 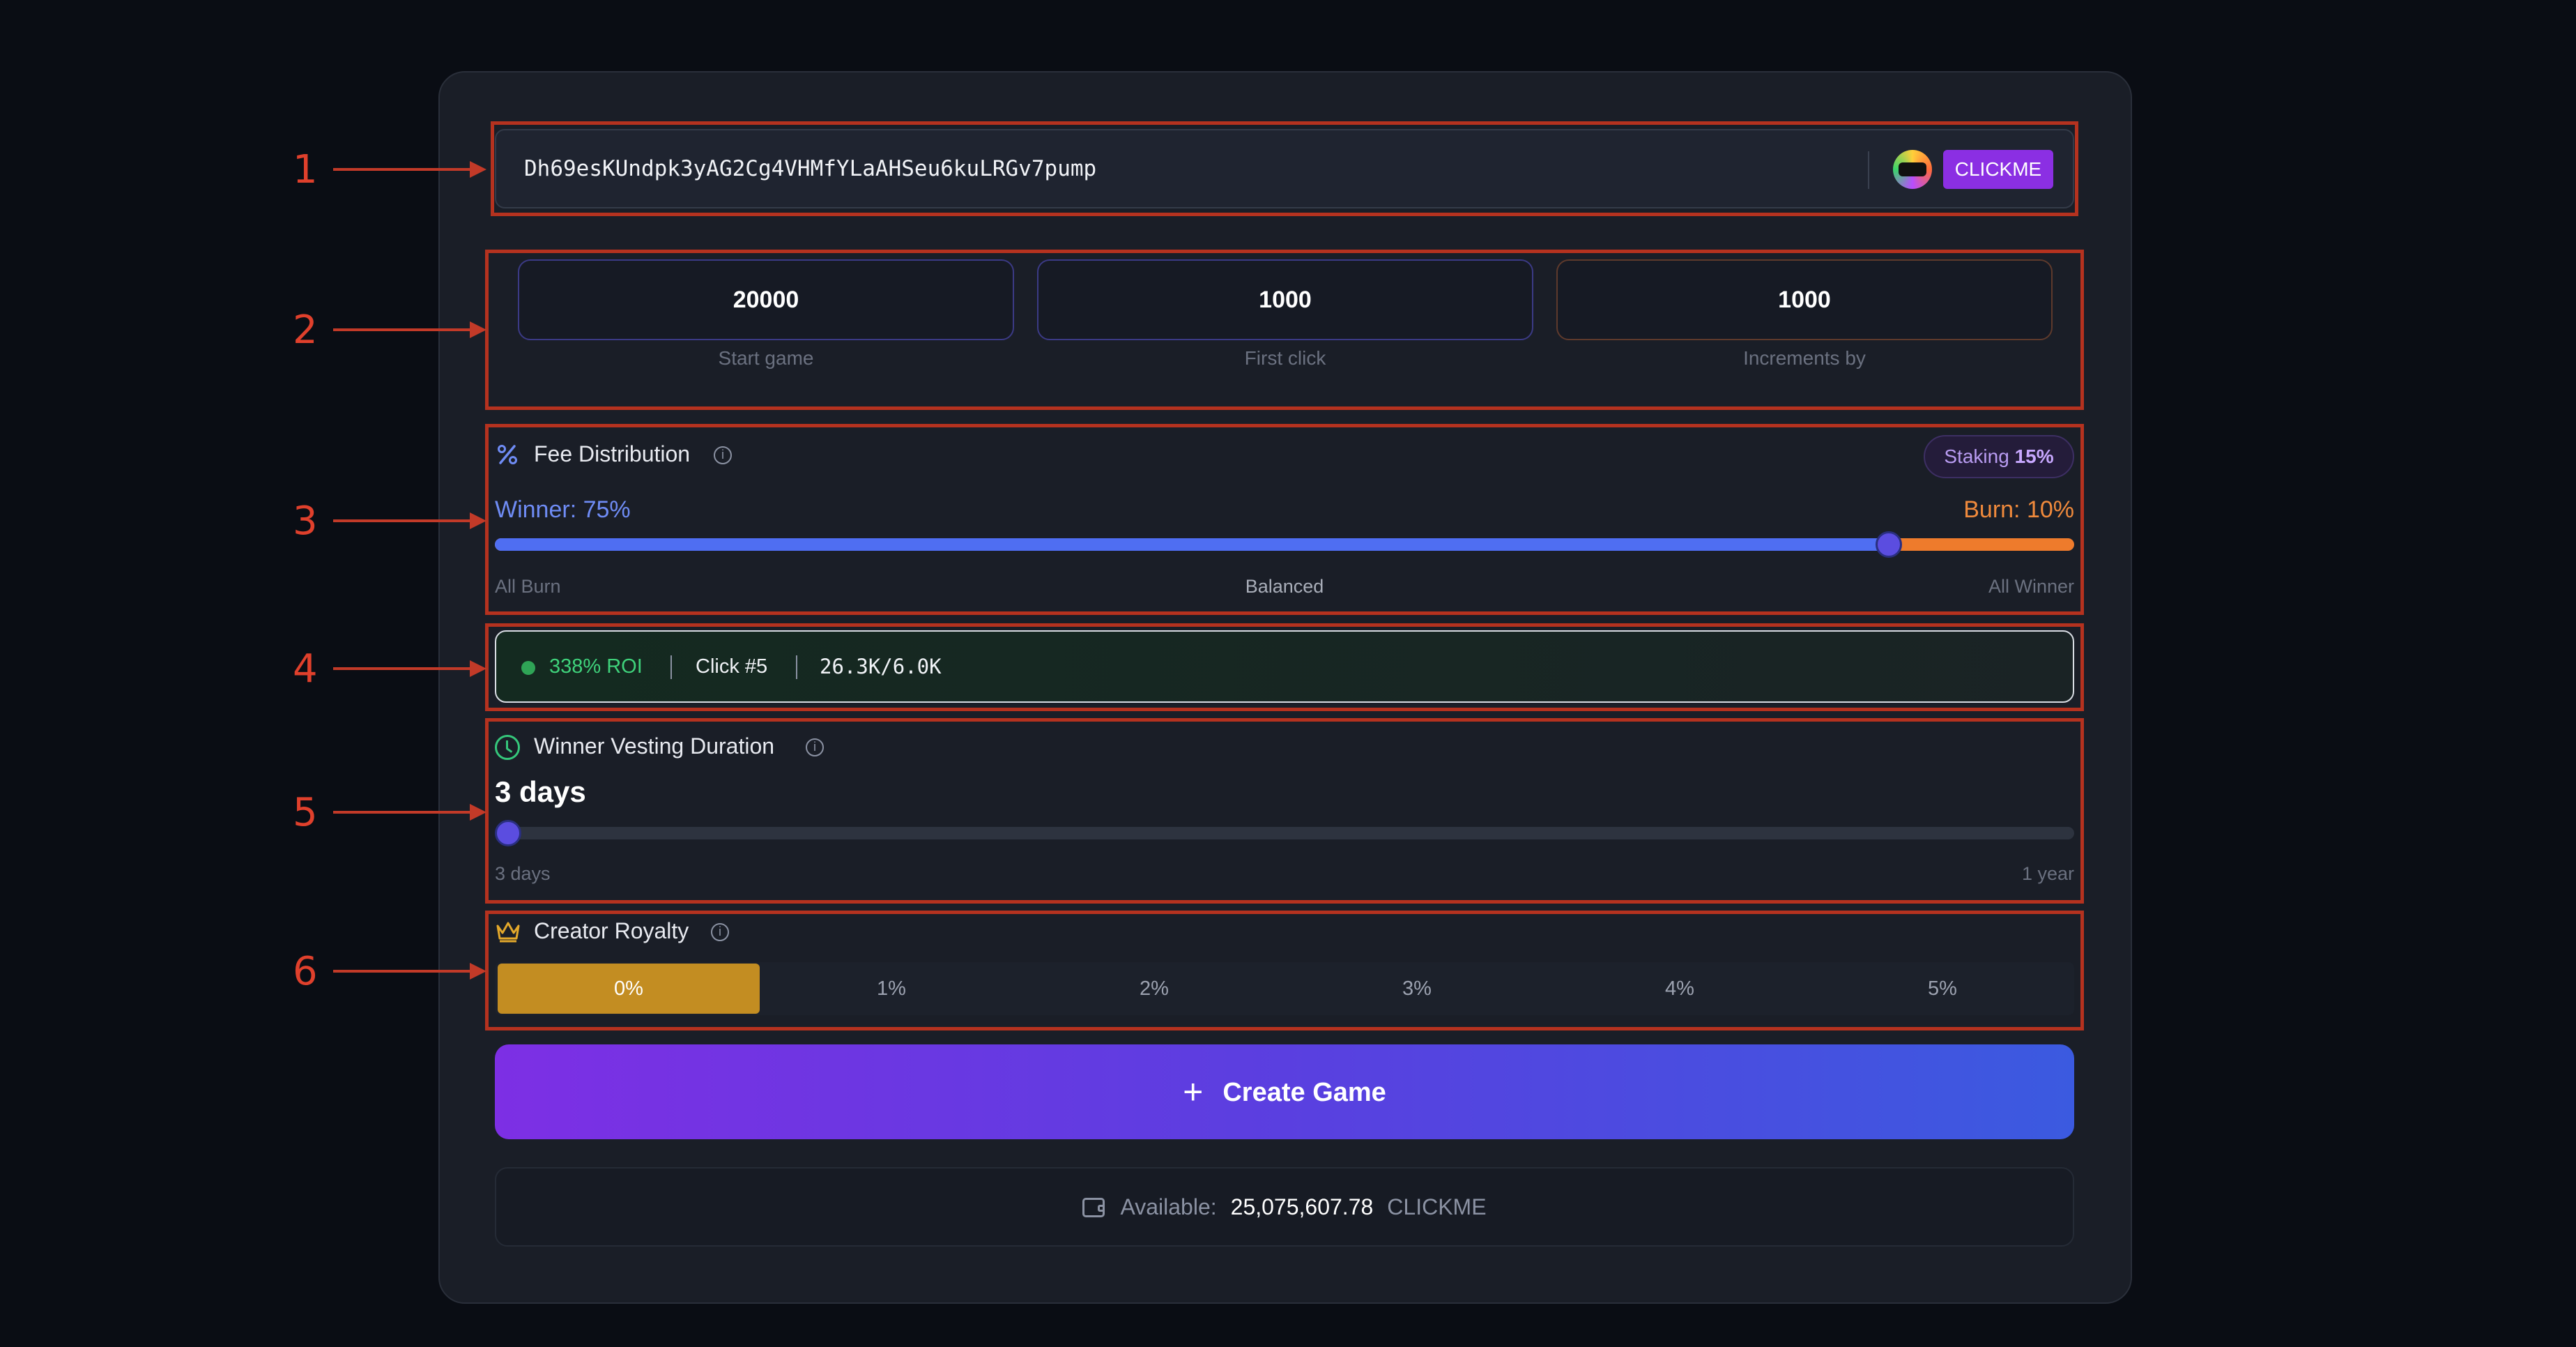 I want to click on balance-amount: 25,075,607.78, so click(x=1302, y=1206).